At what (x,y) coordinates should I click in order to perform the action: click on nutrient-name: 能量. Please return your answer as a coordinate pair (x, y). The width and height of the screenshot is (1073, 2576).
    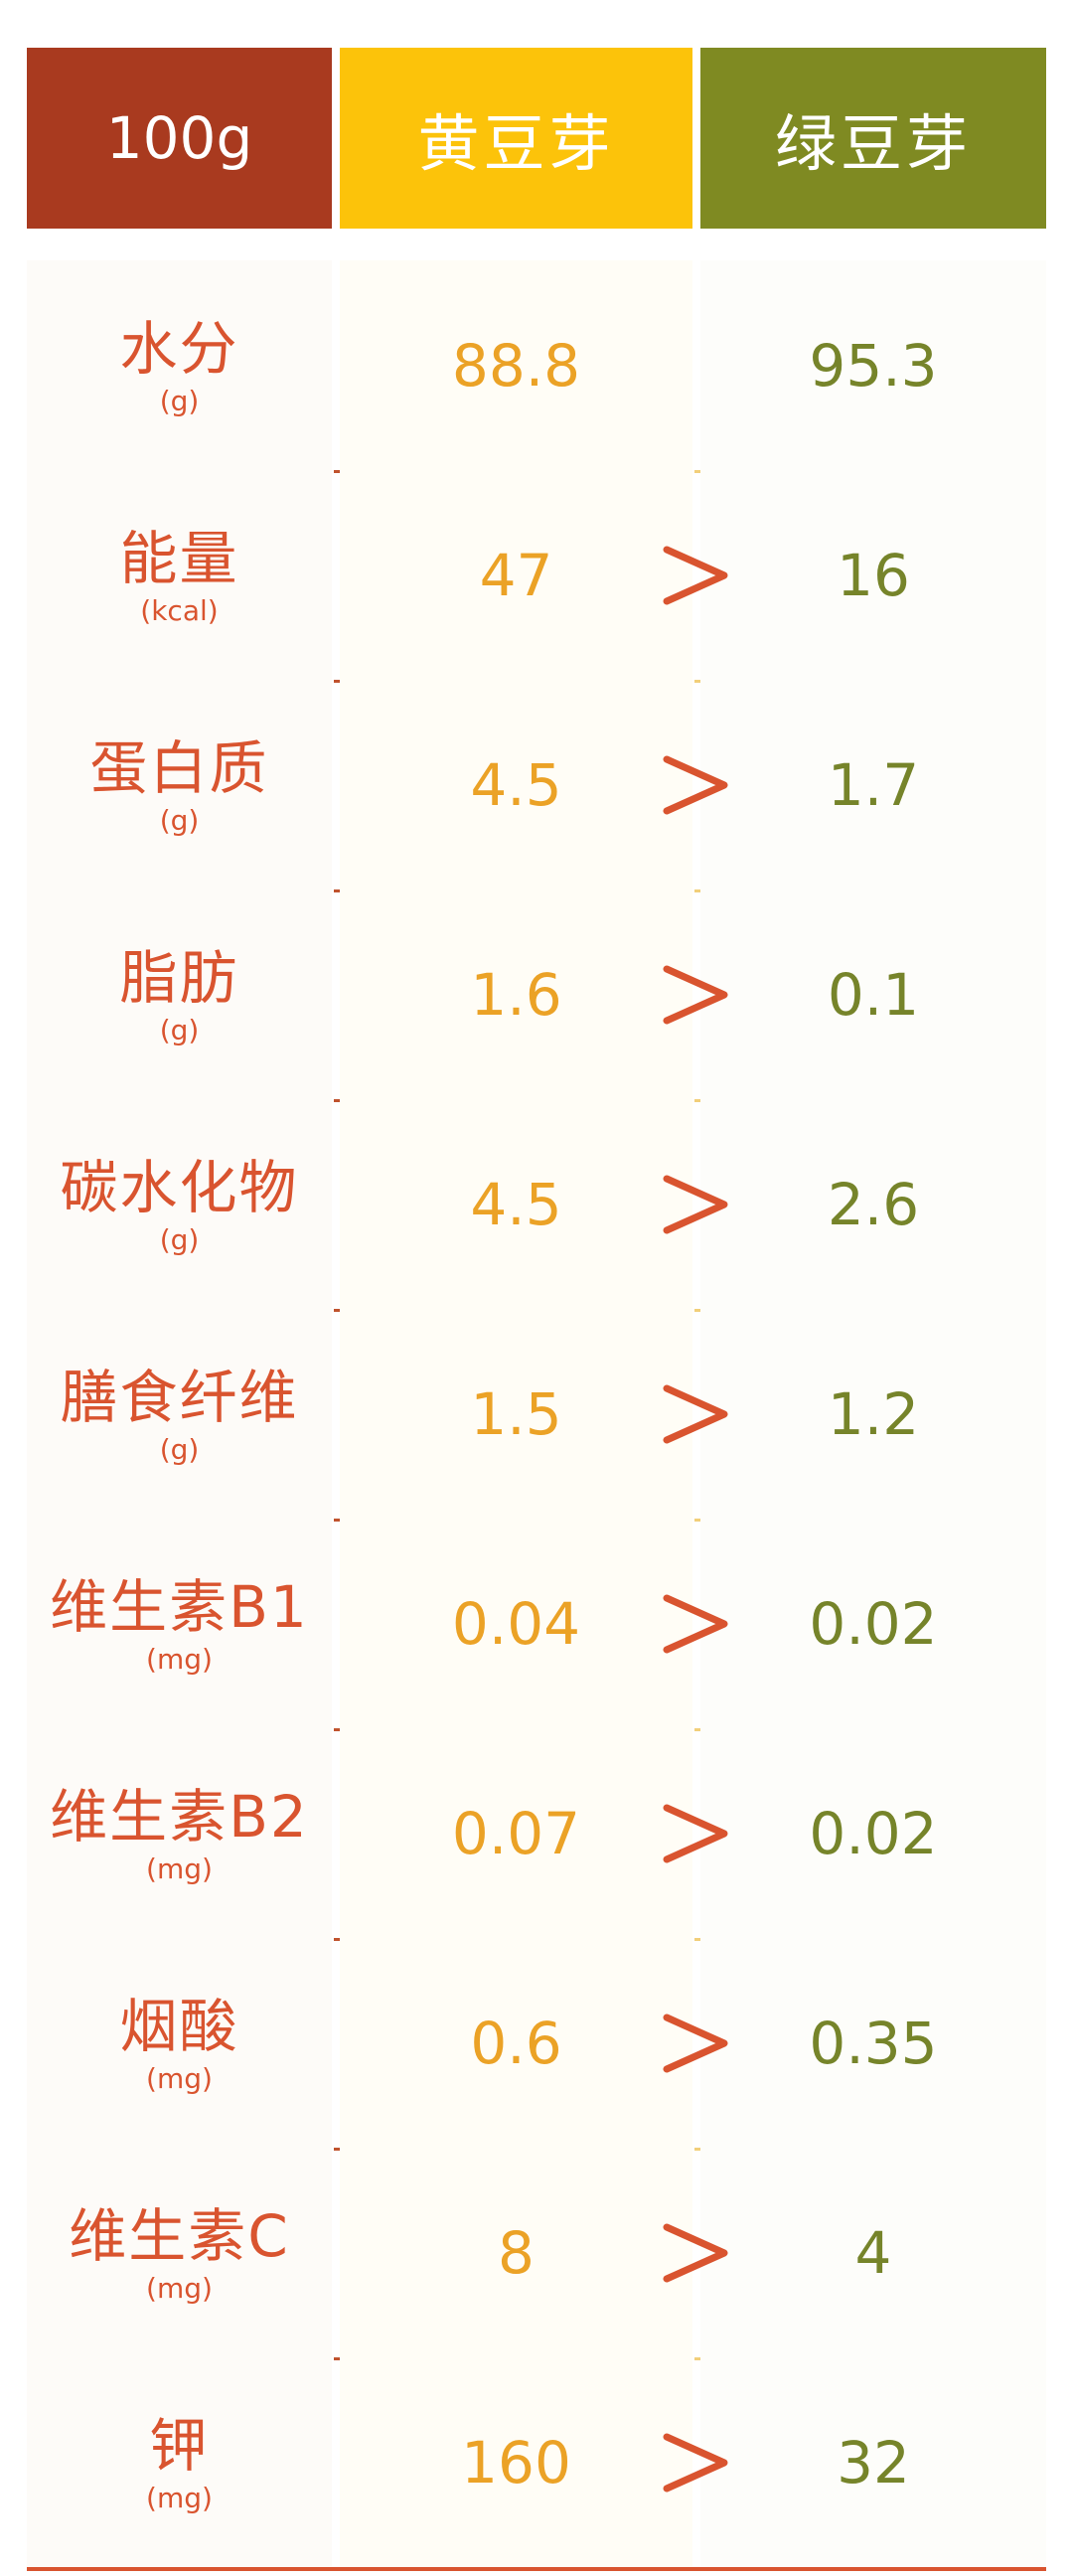
    Looking at the image, I should click on (179, 558).